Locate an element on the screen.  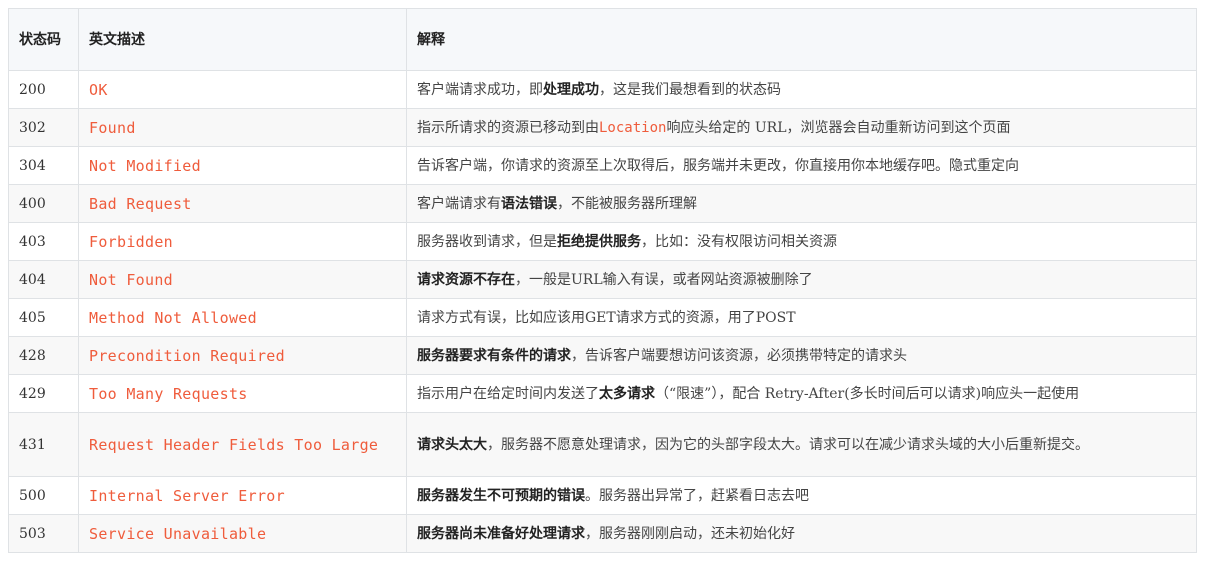
explanation-emphasis: 请求资源不存在 is located at coordinates (466, 279).